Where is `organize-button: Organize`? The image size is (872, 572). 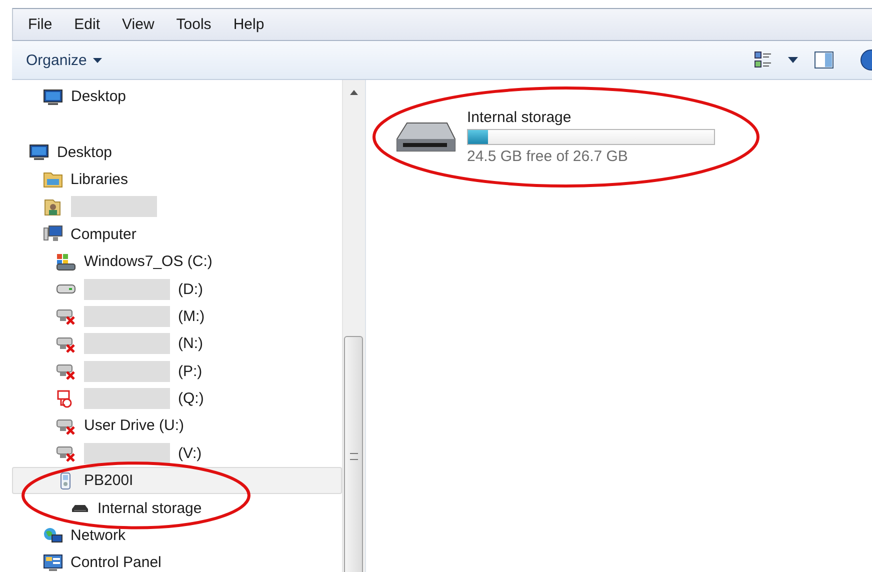
organize-button: Organize is located at coordinates (64, 60).